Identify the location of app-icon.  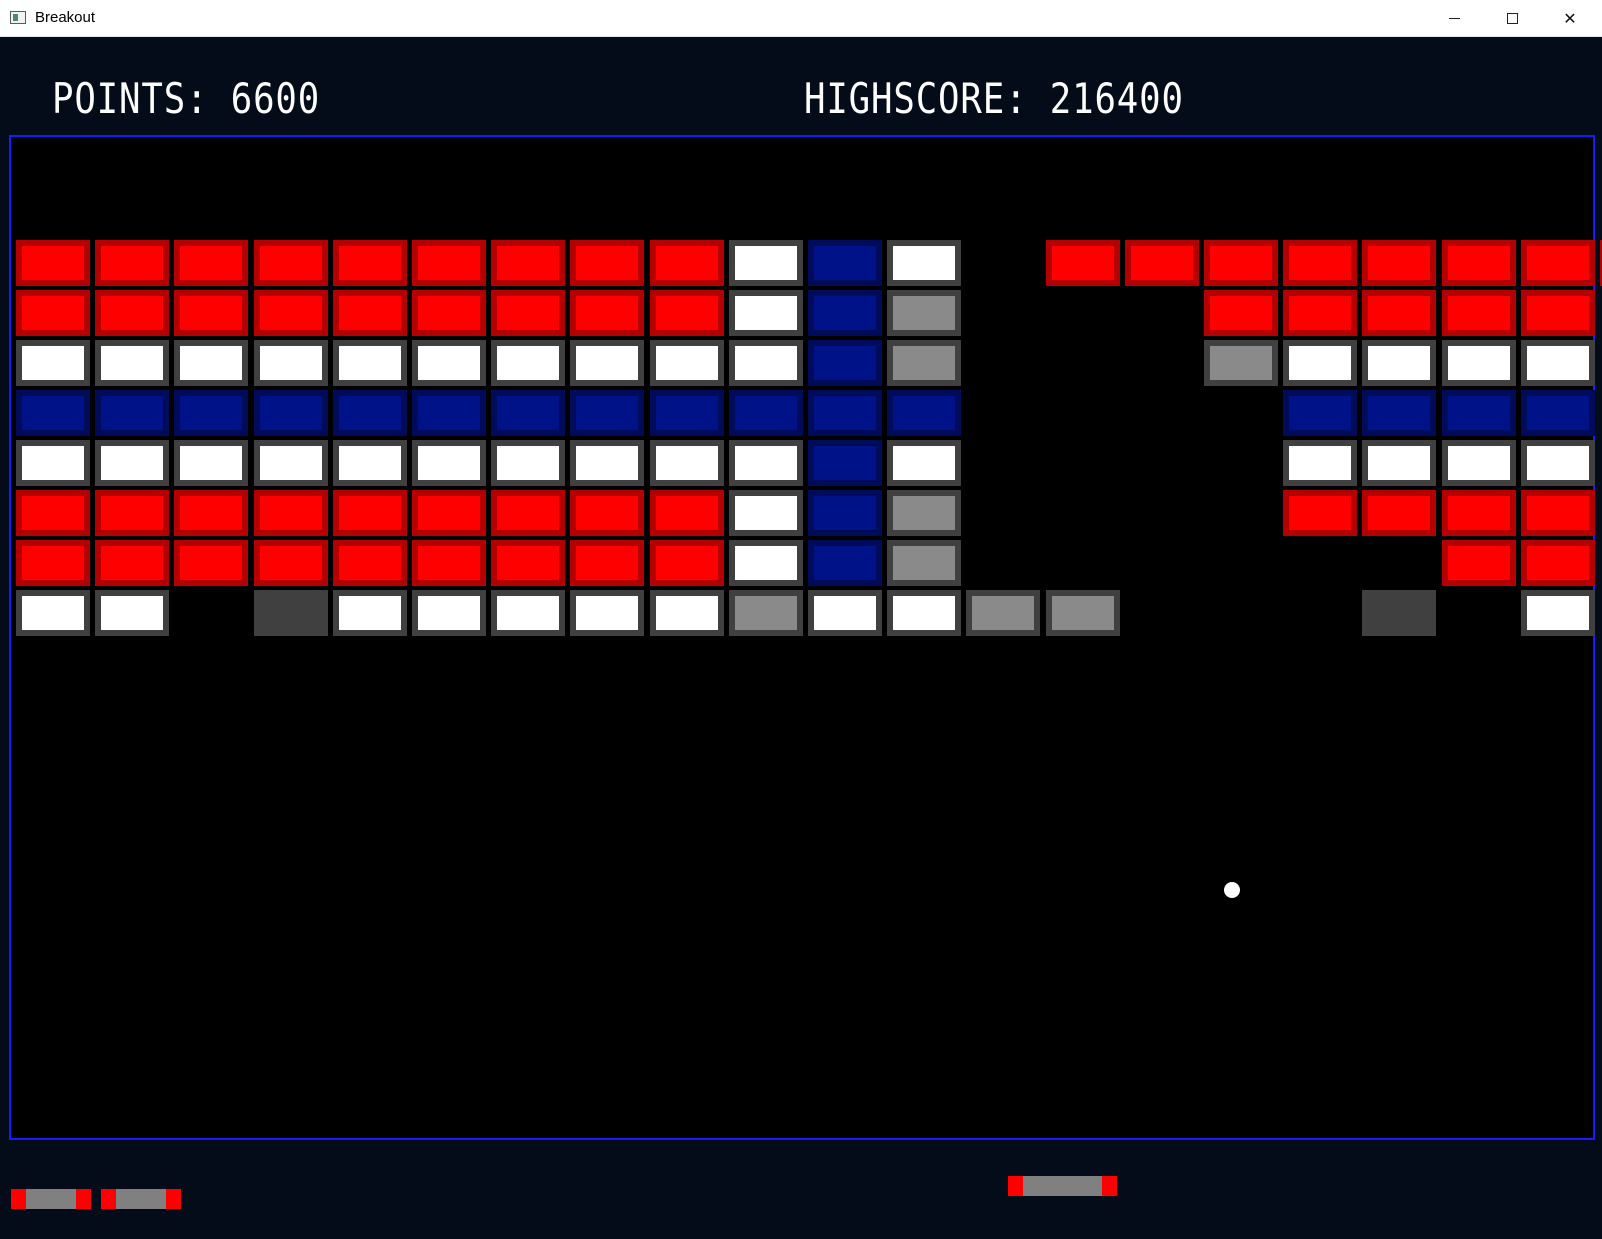
(18, 17).